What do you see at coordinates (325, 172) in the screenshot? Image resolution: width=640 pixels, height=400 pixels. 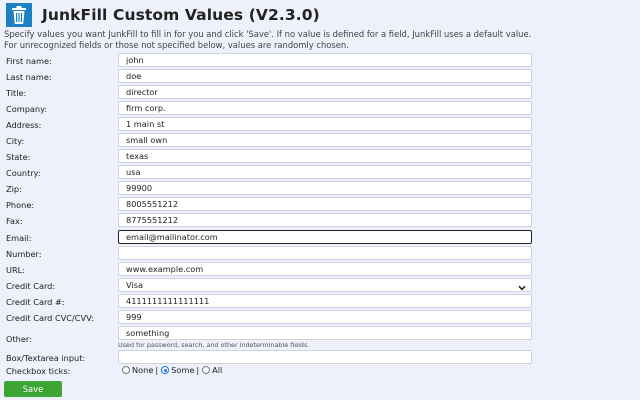 I see `country-input` at bounding box center [325, 172].